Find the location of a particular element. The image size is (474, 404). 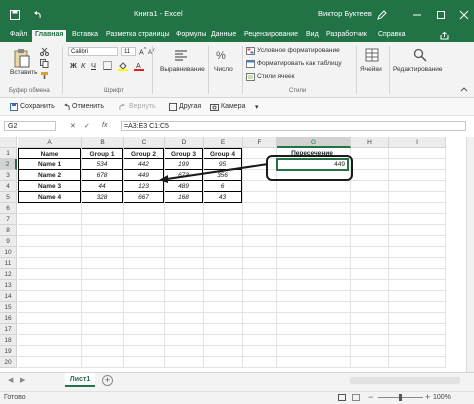

view-normal-icon is located at coordinates (342, 397).